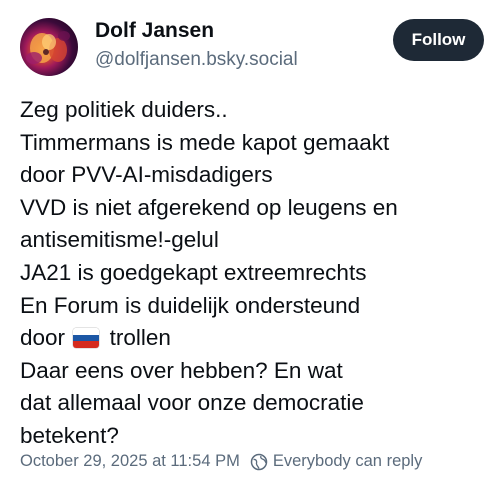 The width and height of the screenshot is (500, 482). Describe the element at coordinates (193, 272) in the screenshot. I see `post-line: JA21 is goedgekapt extreemrechts` at that location.